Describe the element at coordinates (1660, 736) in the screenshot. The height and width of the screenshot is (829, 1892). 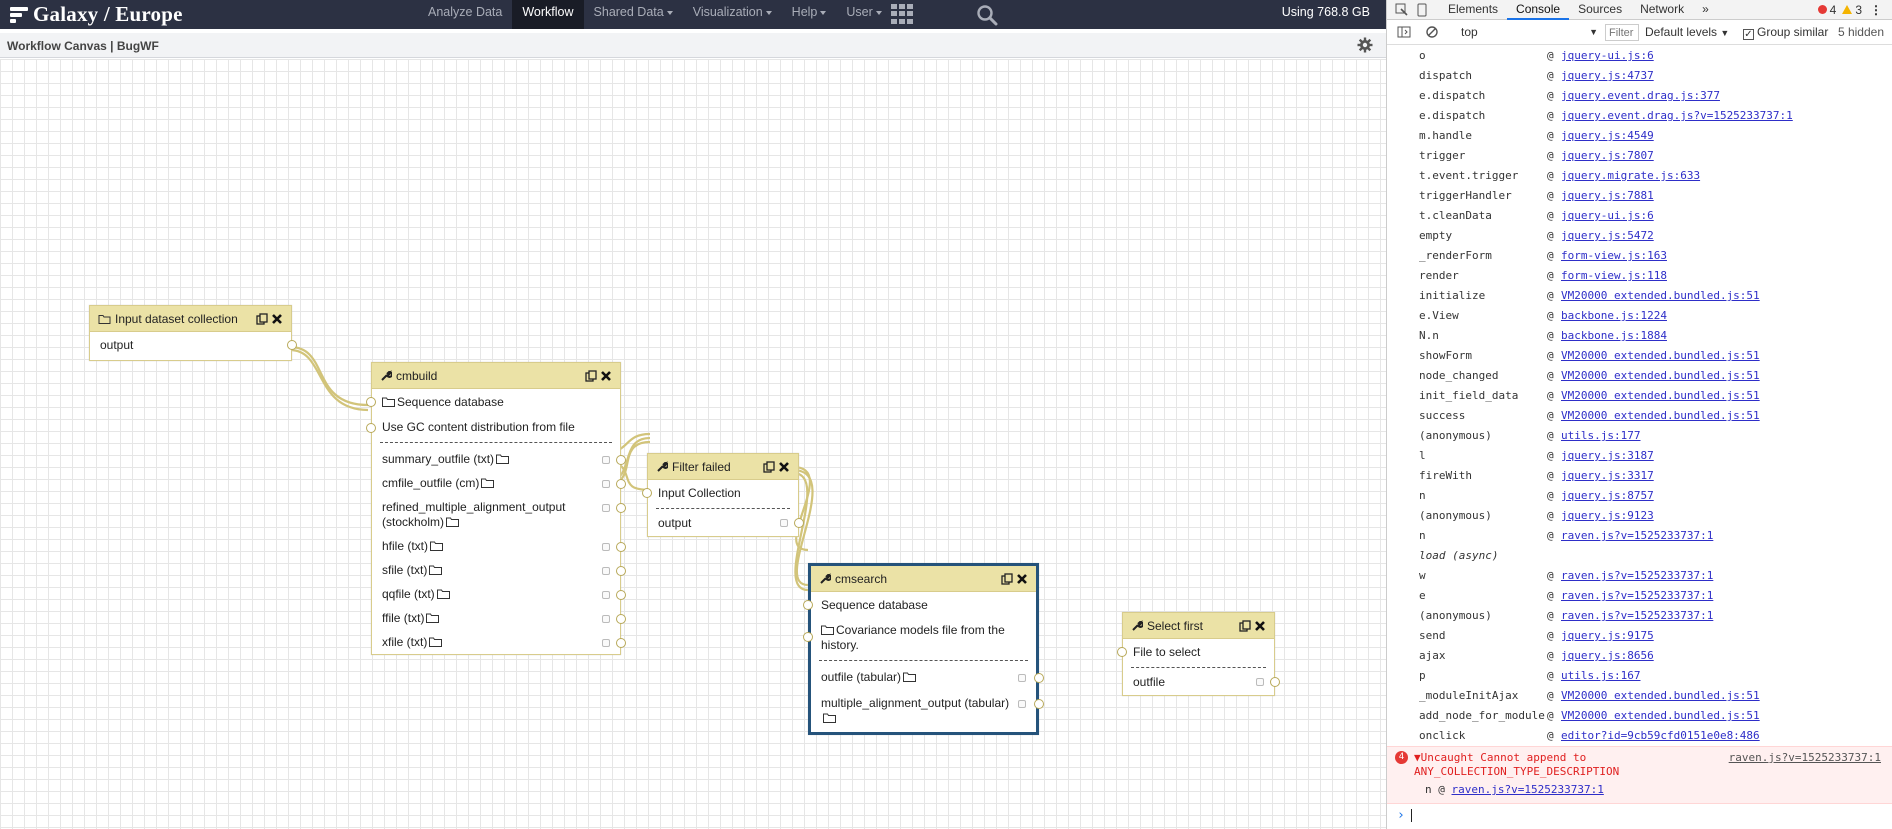
I see `frame-source-link: editor?id=9cb59cfd0151e0e8:486` at that location.